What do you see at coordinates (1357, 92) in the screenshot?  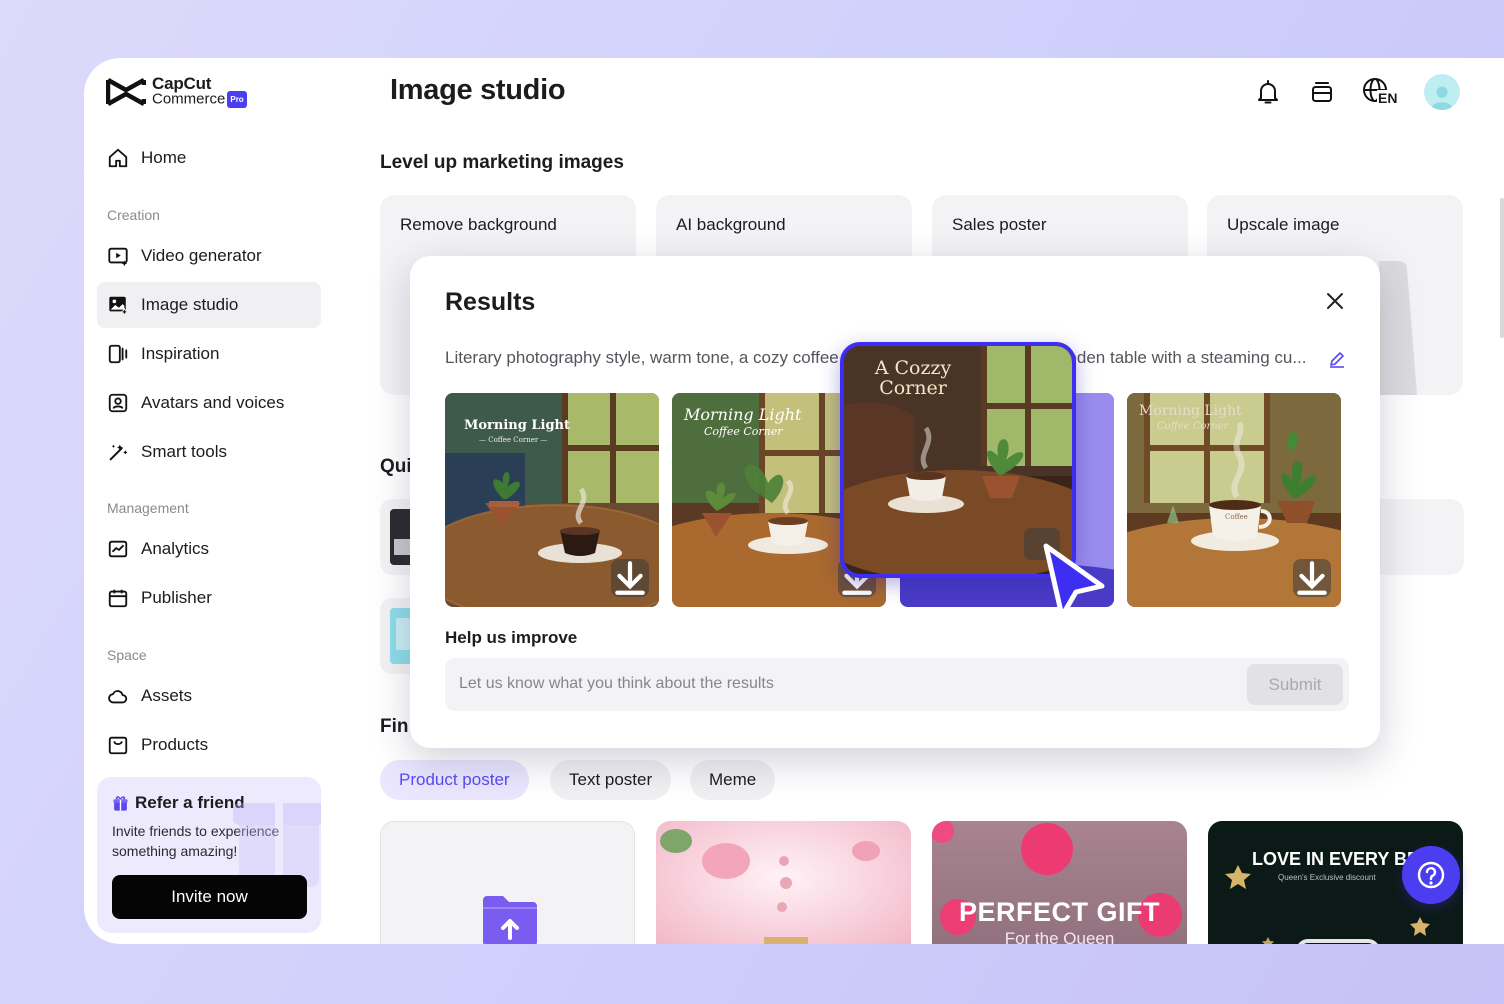 I see `header-actions: EN` at bounding box center [1357, 92].